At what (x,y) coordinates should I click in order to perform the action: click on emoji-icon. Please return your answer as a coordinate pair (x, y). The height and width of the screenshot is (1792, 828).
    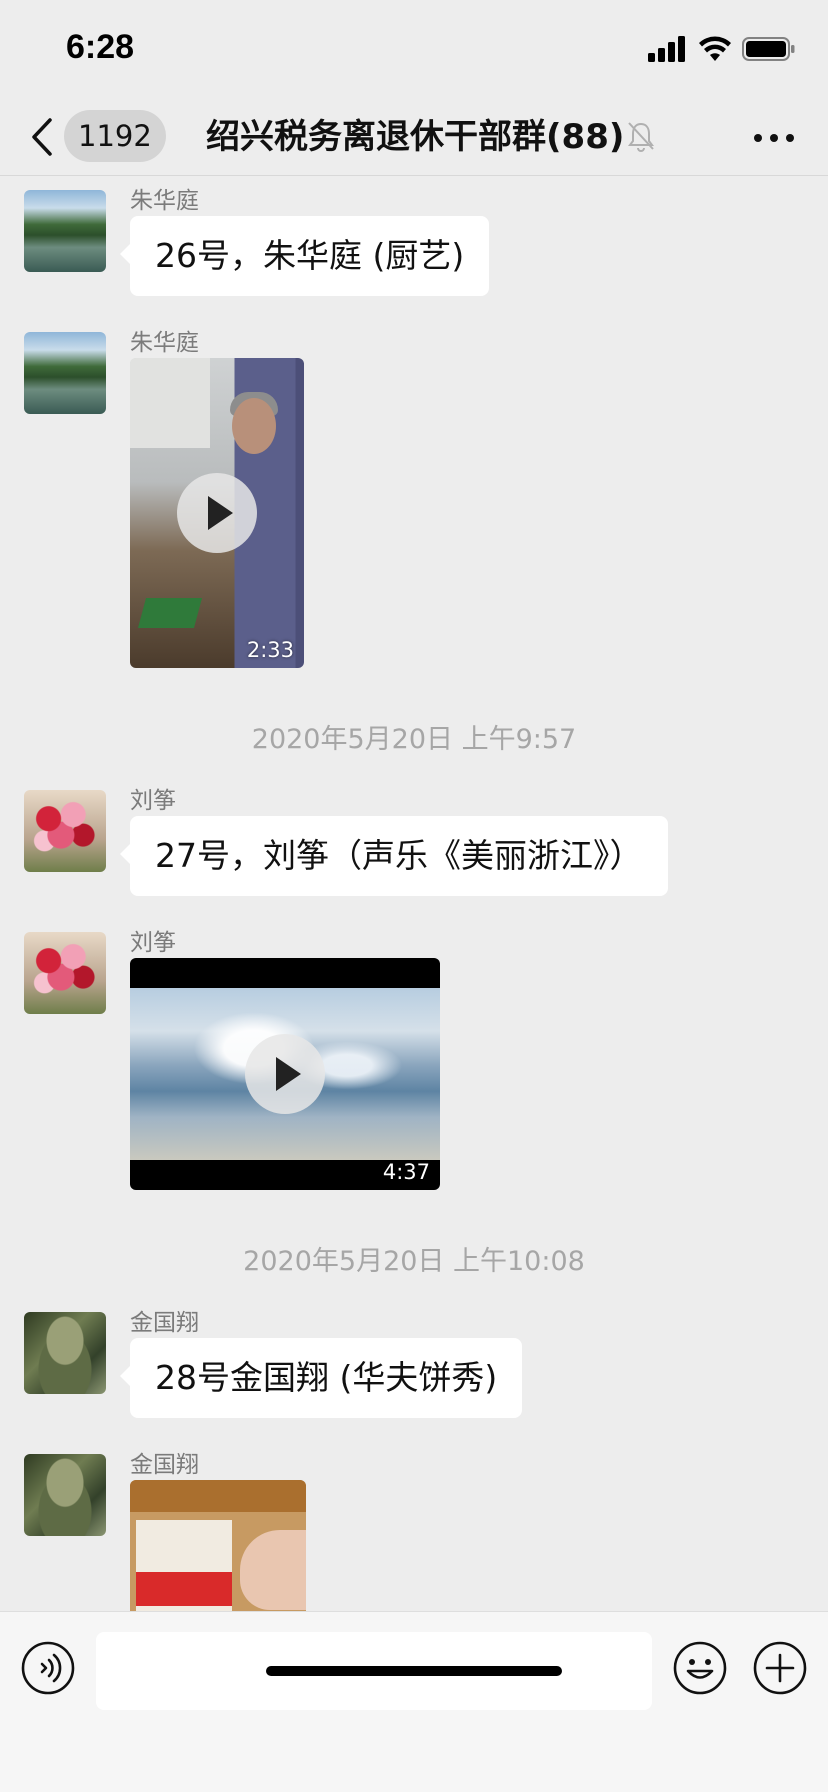
    Looking at the image, I should click on (700, 1668).